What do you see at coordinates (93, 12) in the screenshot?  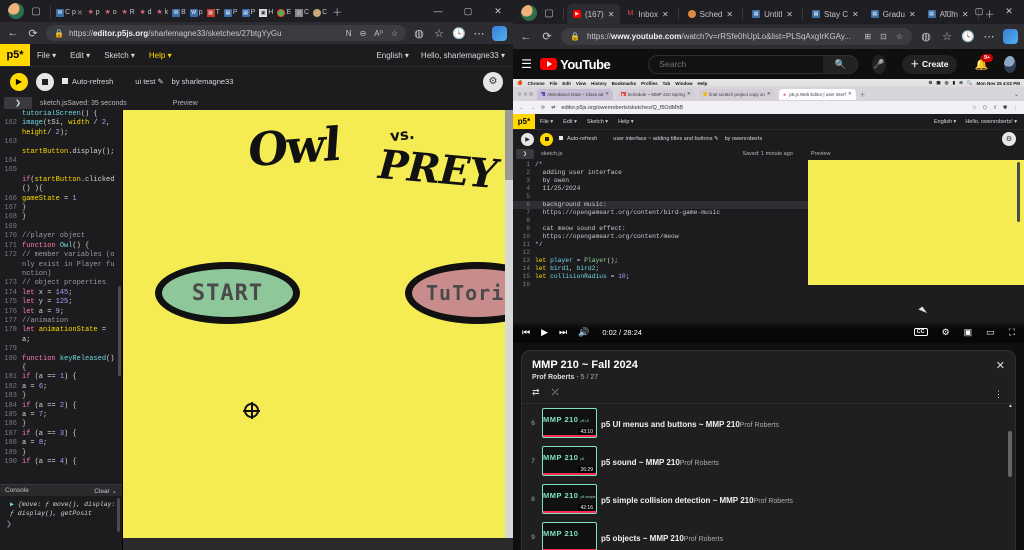 I see `browser-tab: ★ p` at bounding box center [93, 12].